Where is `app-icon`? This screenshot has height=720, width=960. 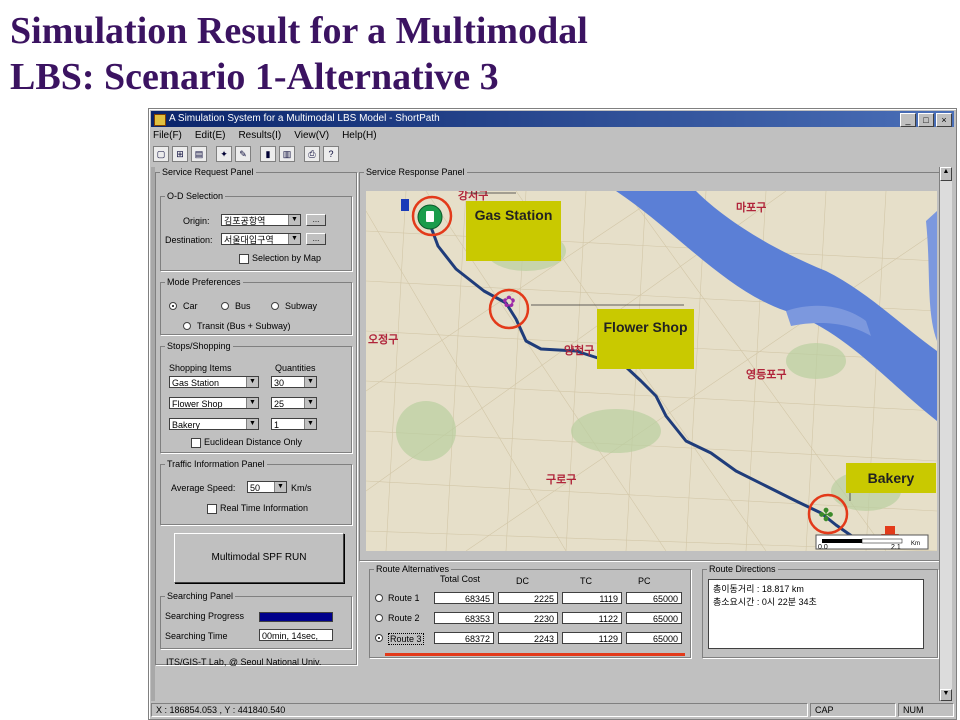 app-icon is located at coordinates (160, 120).